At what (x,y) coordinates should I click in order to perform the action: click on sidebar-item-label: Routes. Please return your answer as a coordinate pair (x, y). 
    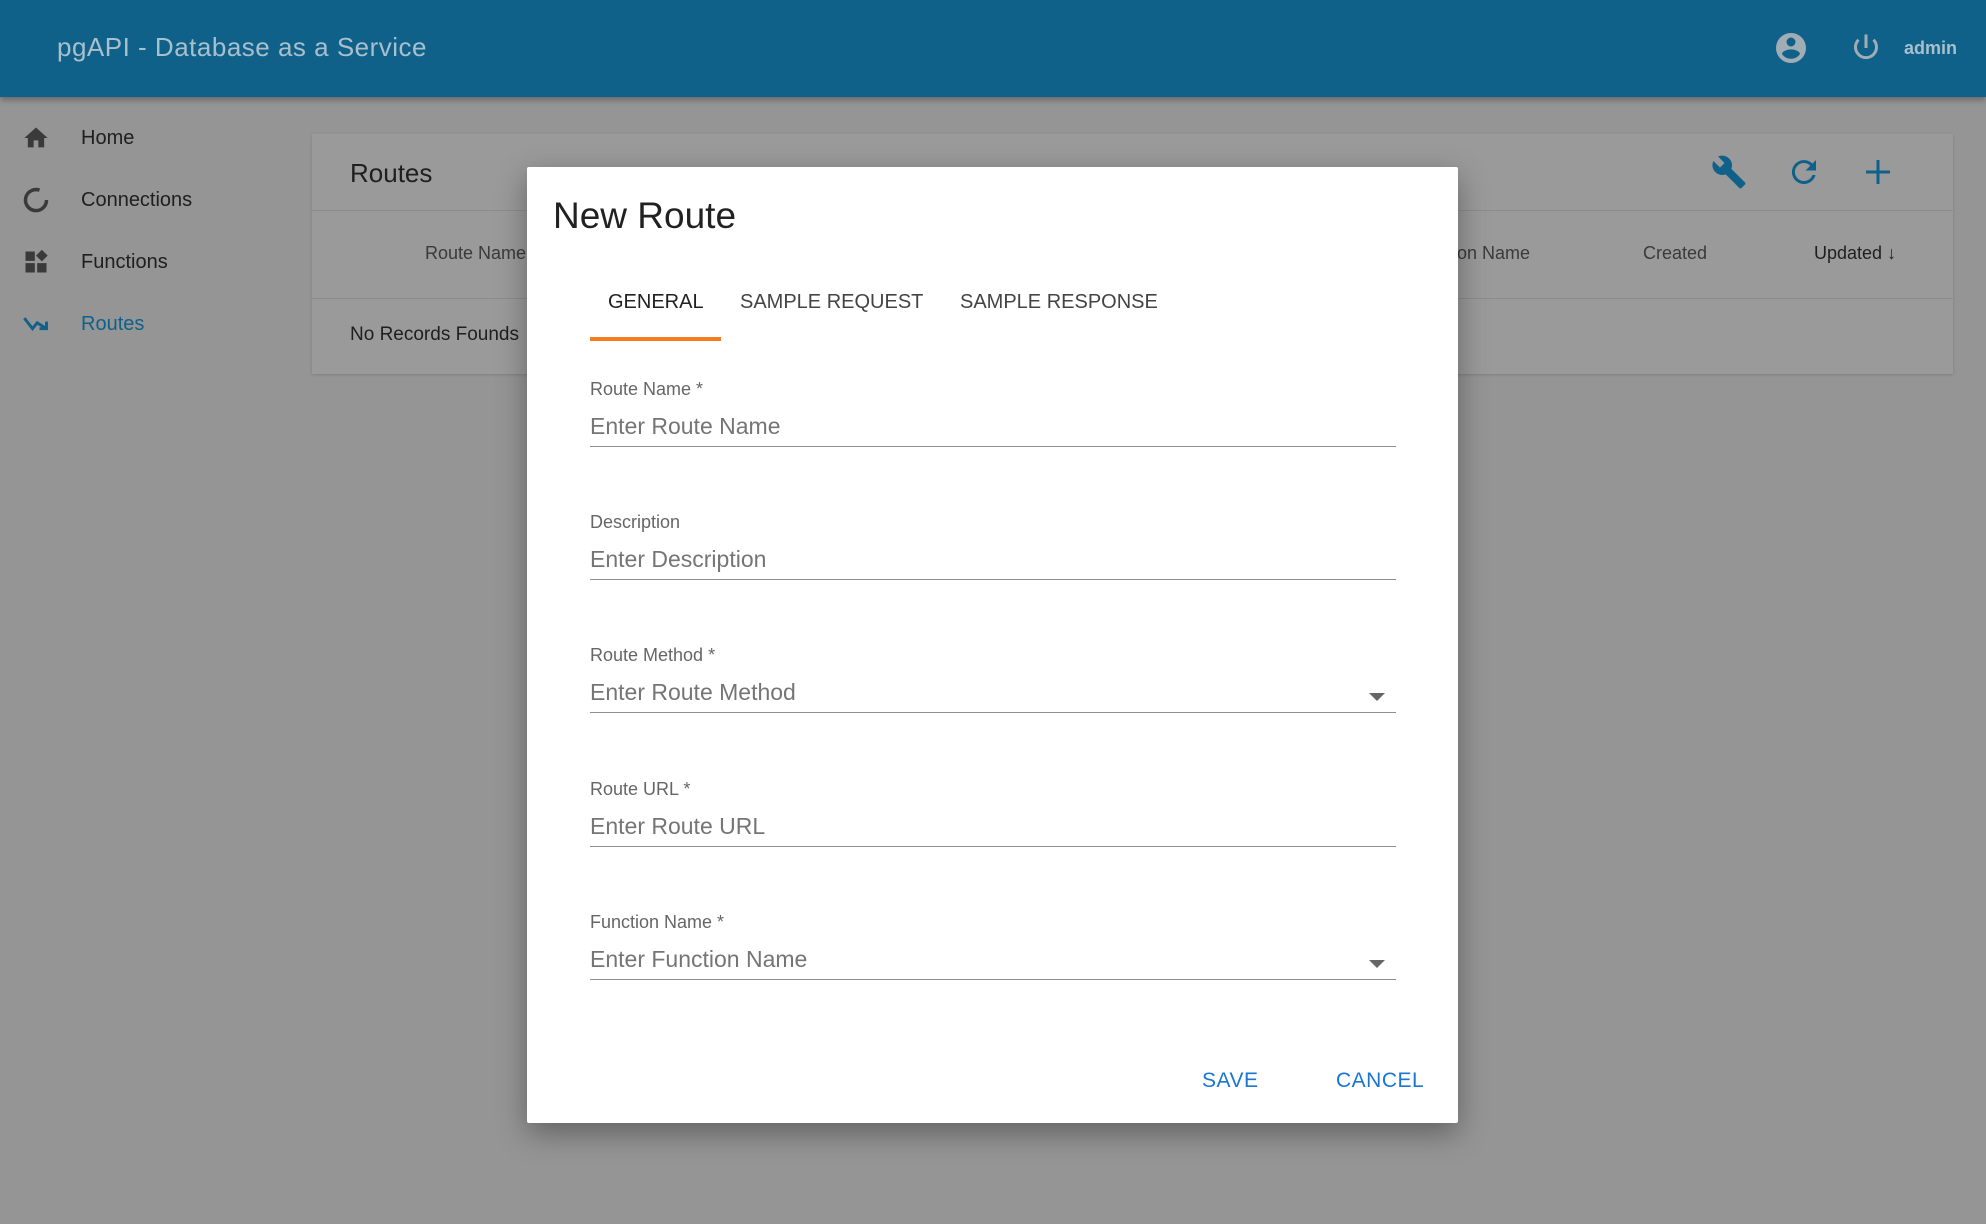
    Looking at the image, I should click on (113, 323).